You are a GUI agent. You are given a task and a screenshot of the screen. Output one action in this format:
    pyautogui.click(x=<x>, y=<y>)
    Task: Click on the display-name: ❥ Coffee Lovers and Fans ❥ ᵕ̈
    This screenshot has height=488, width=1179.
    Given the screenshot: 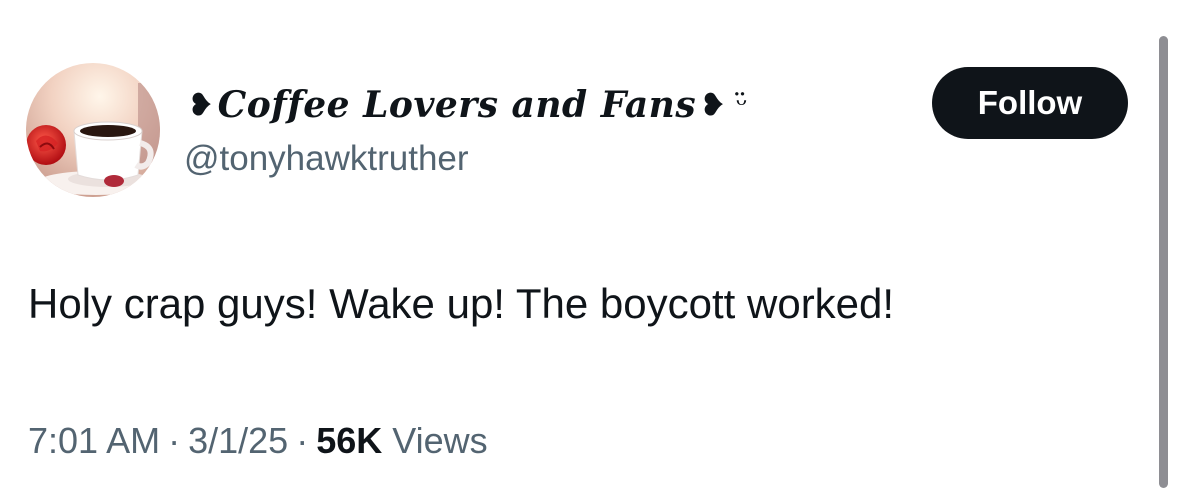 What is the action you would take?
    pyautogui.click(x=466, y=105)
    